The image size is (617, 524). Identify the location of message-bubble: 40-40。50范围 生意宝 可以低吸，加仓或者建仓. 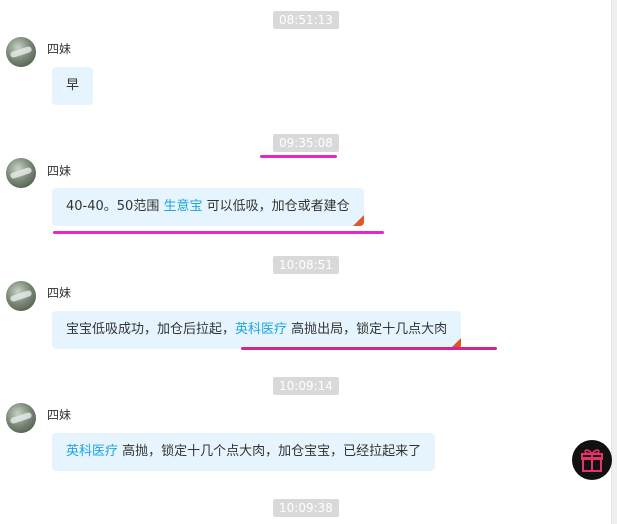
(208, 207).